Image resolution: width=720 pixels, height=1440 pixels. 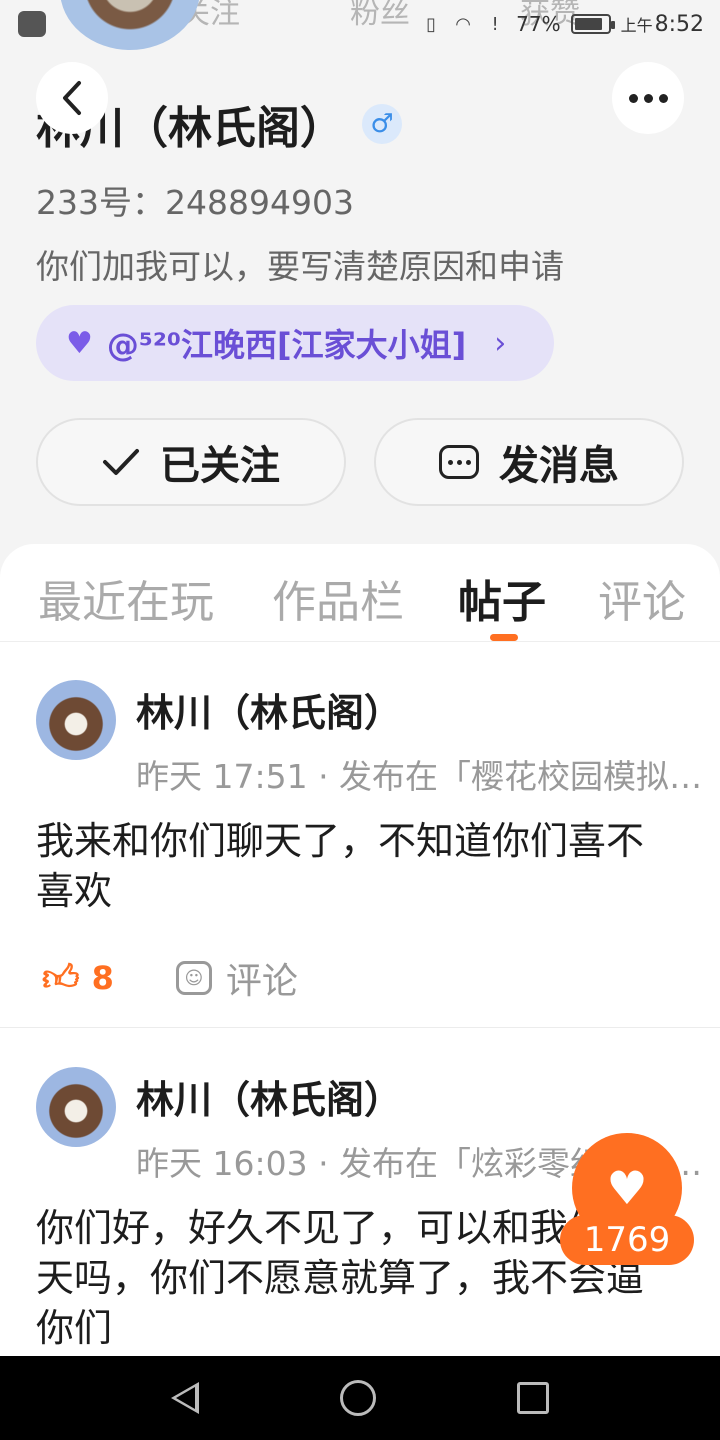 I want to click on tab-recently-played: 最近在玩, so click(x=126, y=598).